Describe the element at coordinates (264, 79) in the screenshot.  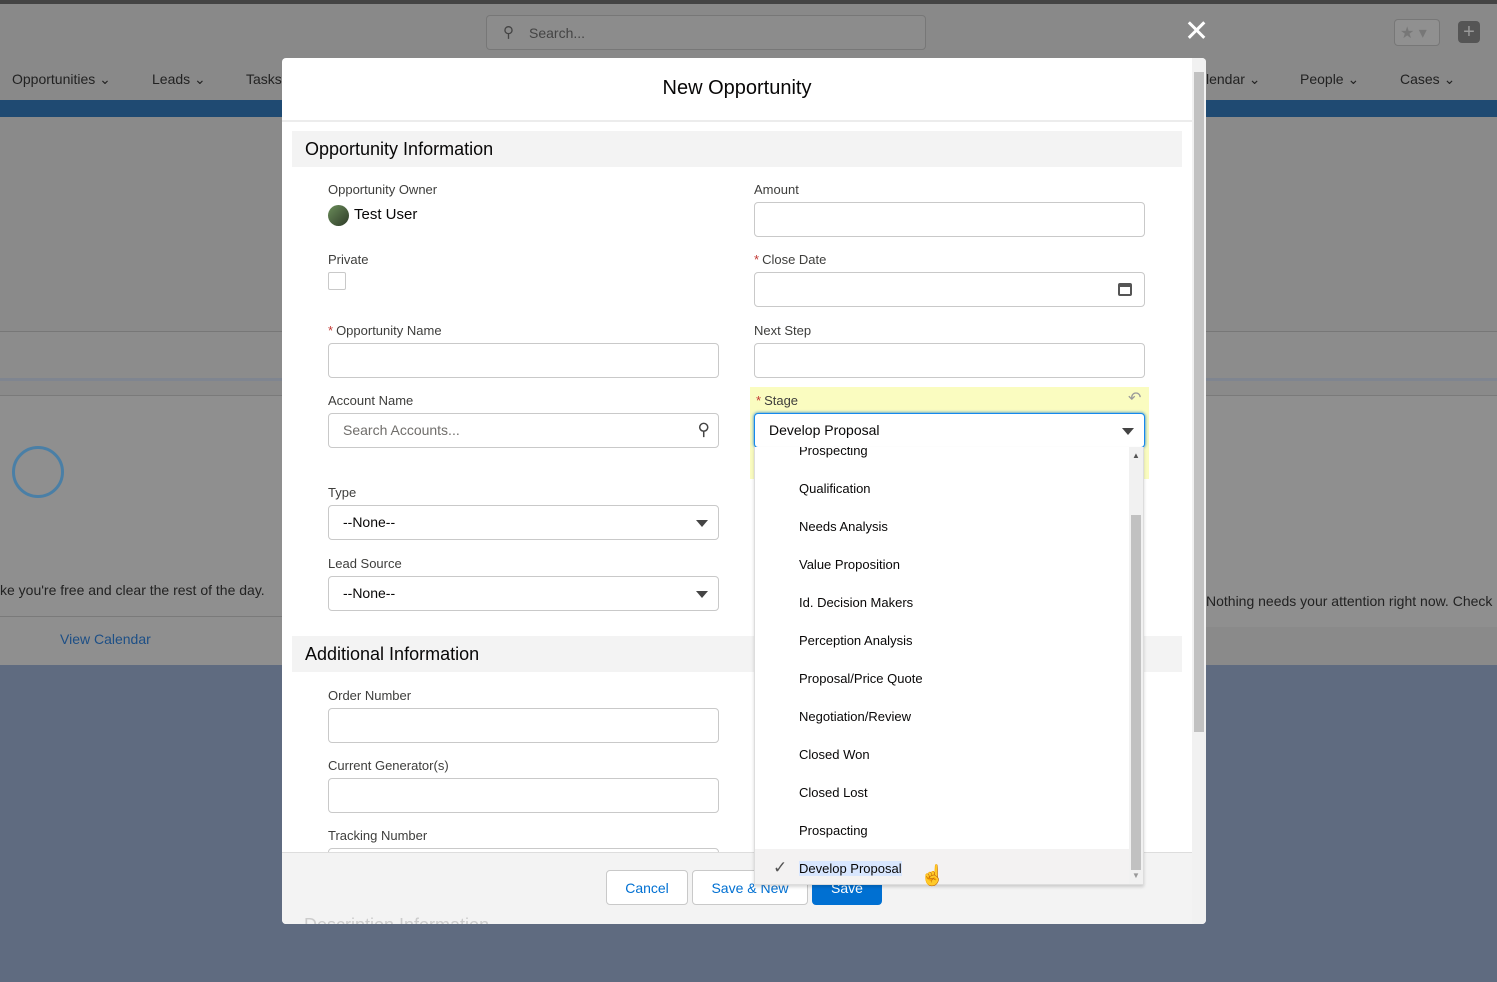
I see `nav-tasks: Tasks` at that location.